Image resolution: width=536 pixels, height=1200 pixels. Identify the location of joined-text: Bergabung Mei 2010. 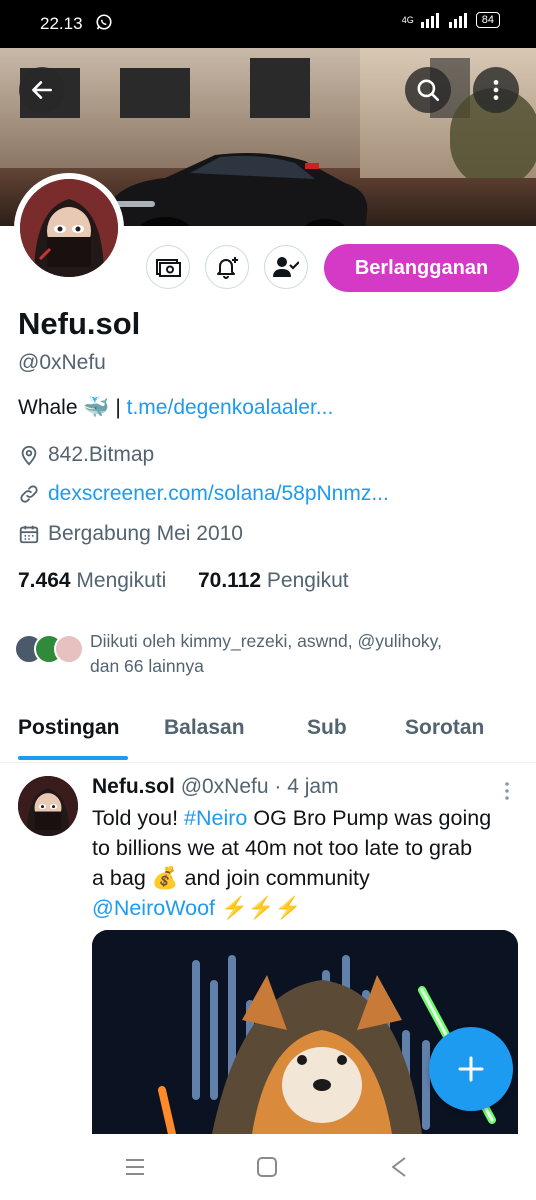
(145, 533).